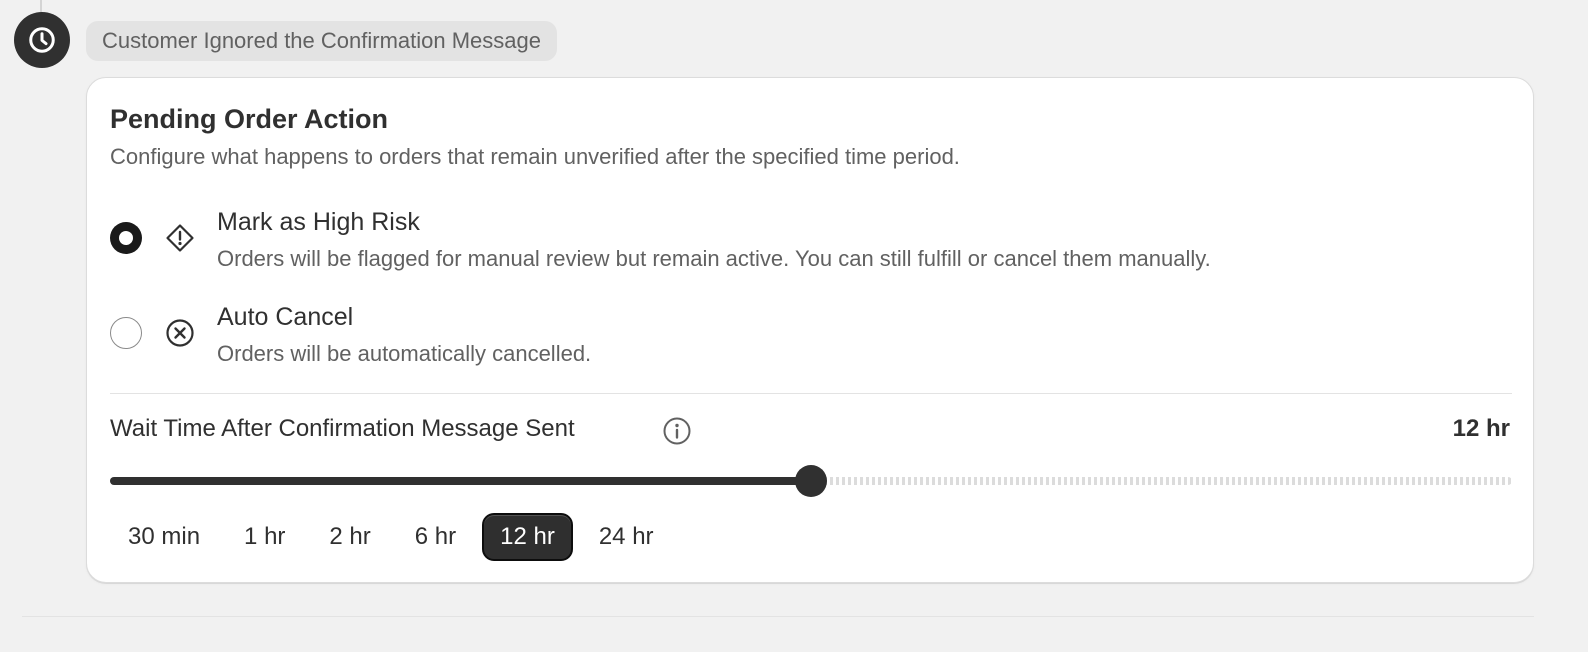  Describe the element at coordinates (264, 537) in the screenshot. I see `preset-1-hr: 1 hr` at that location.